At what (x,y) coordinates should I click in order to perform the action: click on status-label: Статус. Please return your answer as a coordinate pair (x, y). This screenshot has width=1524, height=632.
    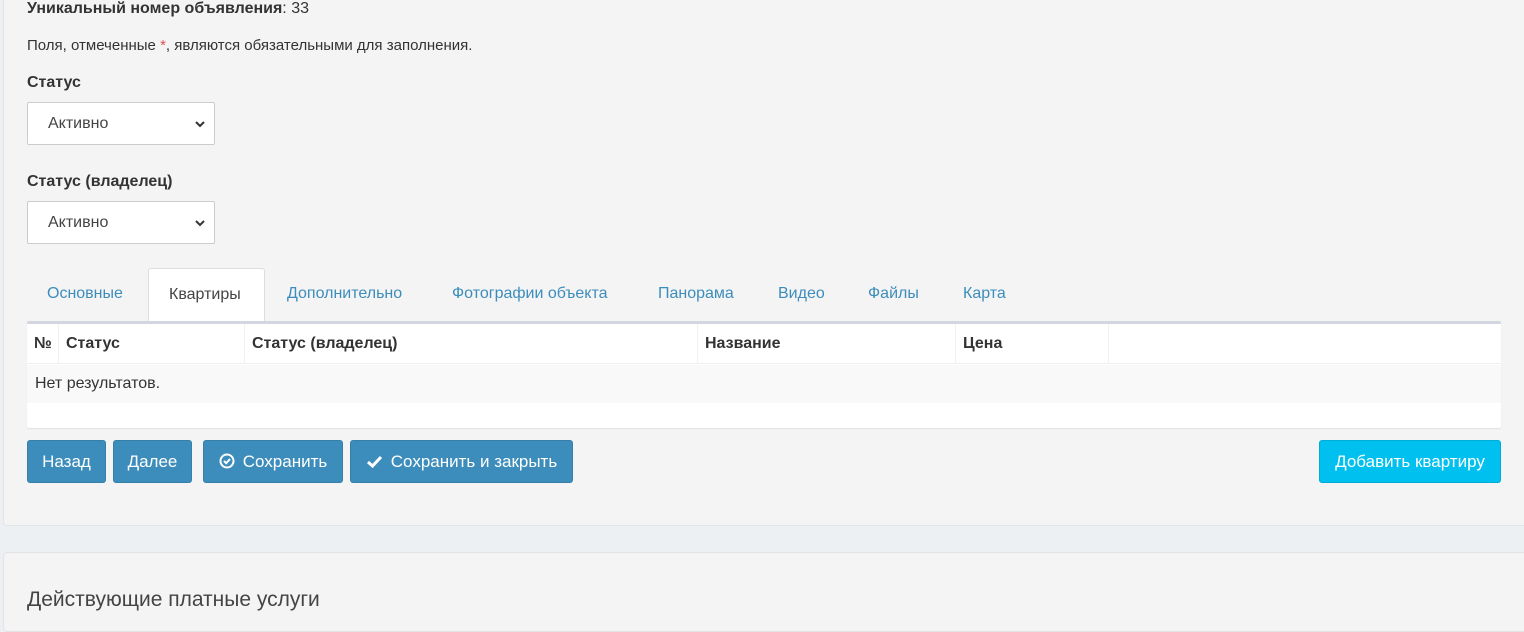
    Looking at the image, I should click on (54, 82).